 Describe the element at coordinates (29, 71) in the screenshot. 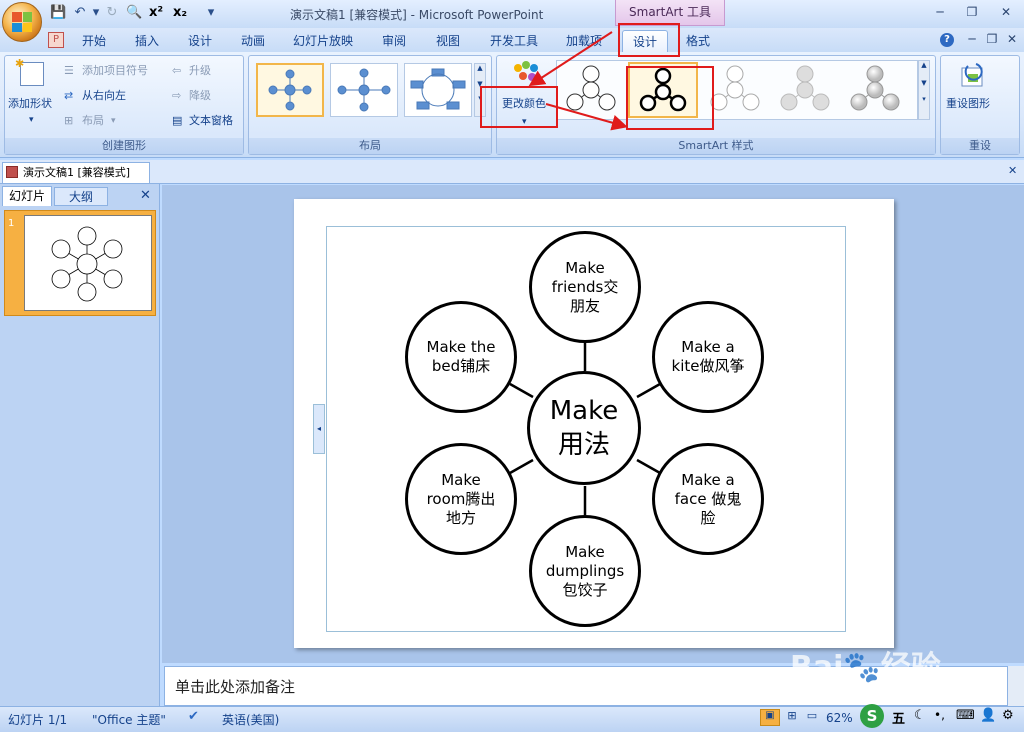

I see `add-shape-icon: ✱` at that location.